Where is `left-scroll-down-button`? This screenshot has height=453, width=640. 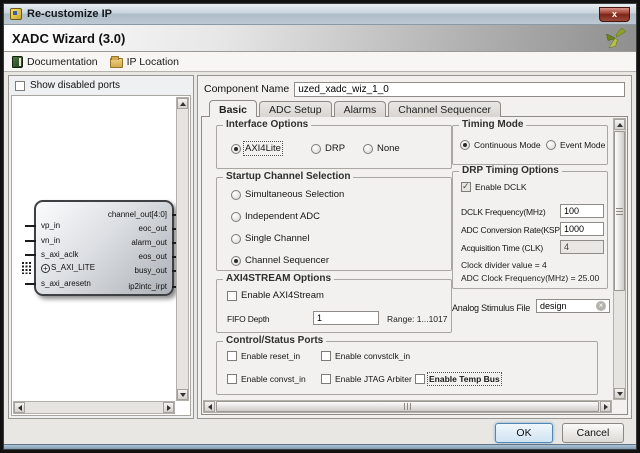
left-scroll-down-button is located at coordinates (182, 394).